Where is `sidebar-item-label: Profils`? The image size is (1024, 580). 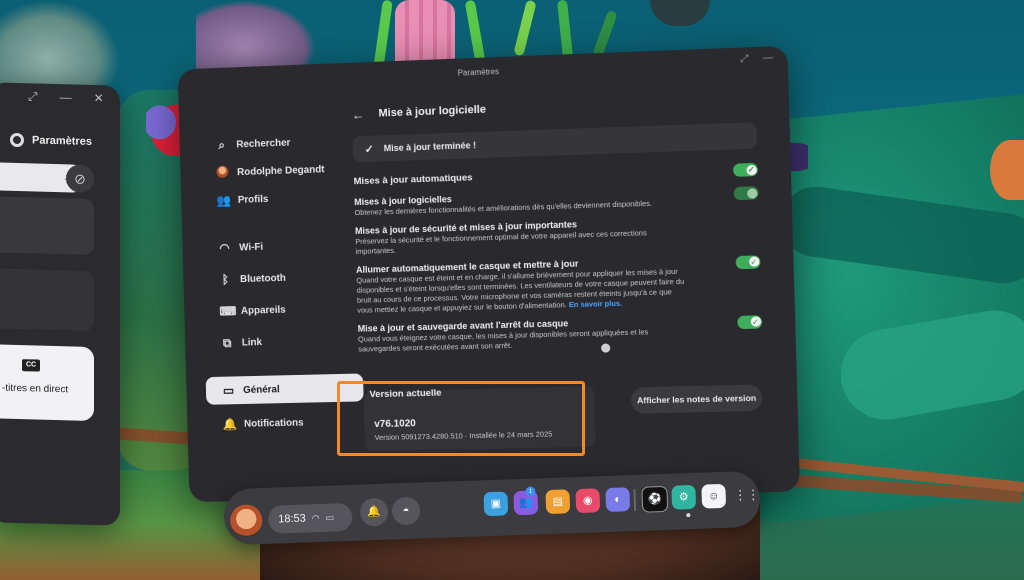 sidebar-item-label: Profils is located at coordinates (253, 199).